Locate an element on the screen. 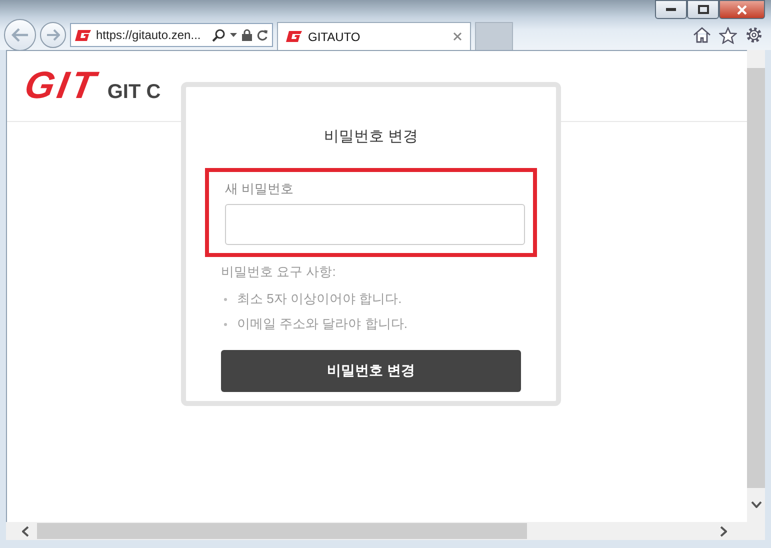 This screenshot has height=548, width=771. close-tab-icon is located at coordinates (457, 36).